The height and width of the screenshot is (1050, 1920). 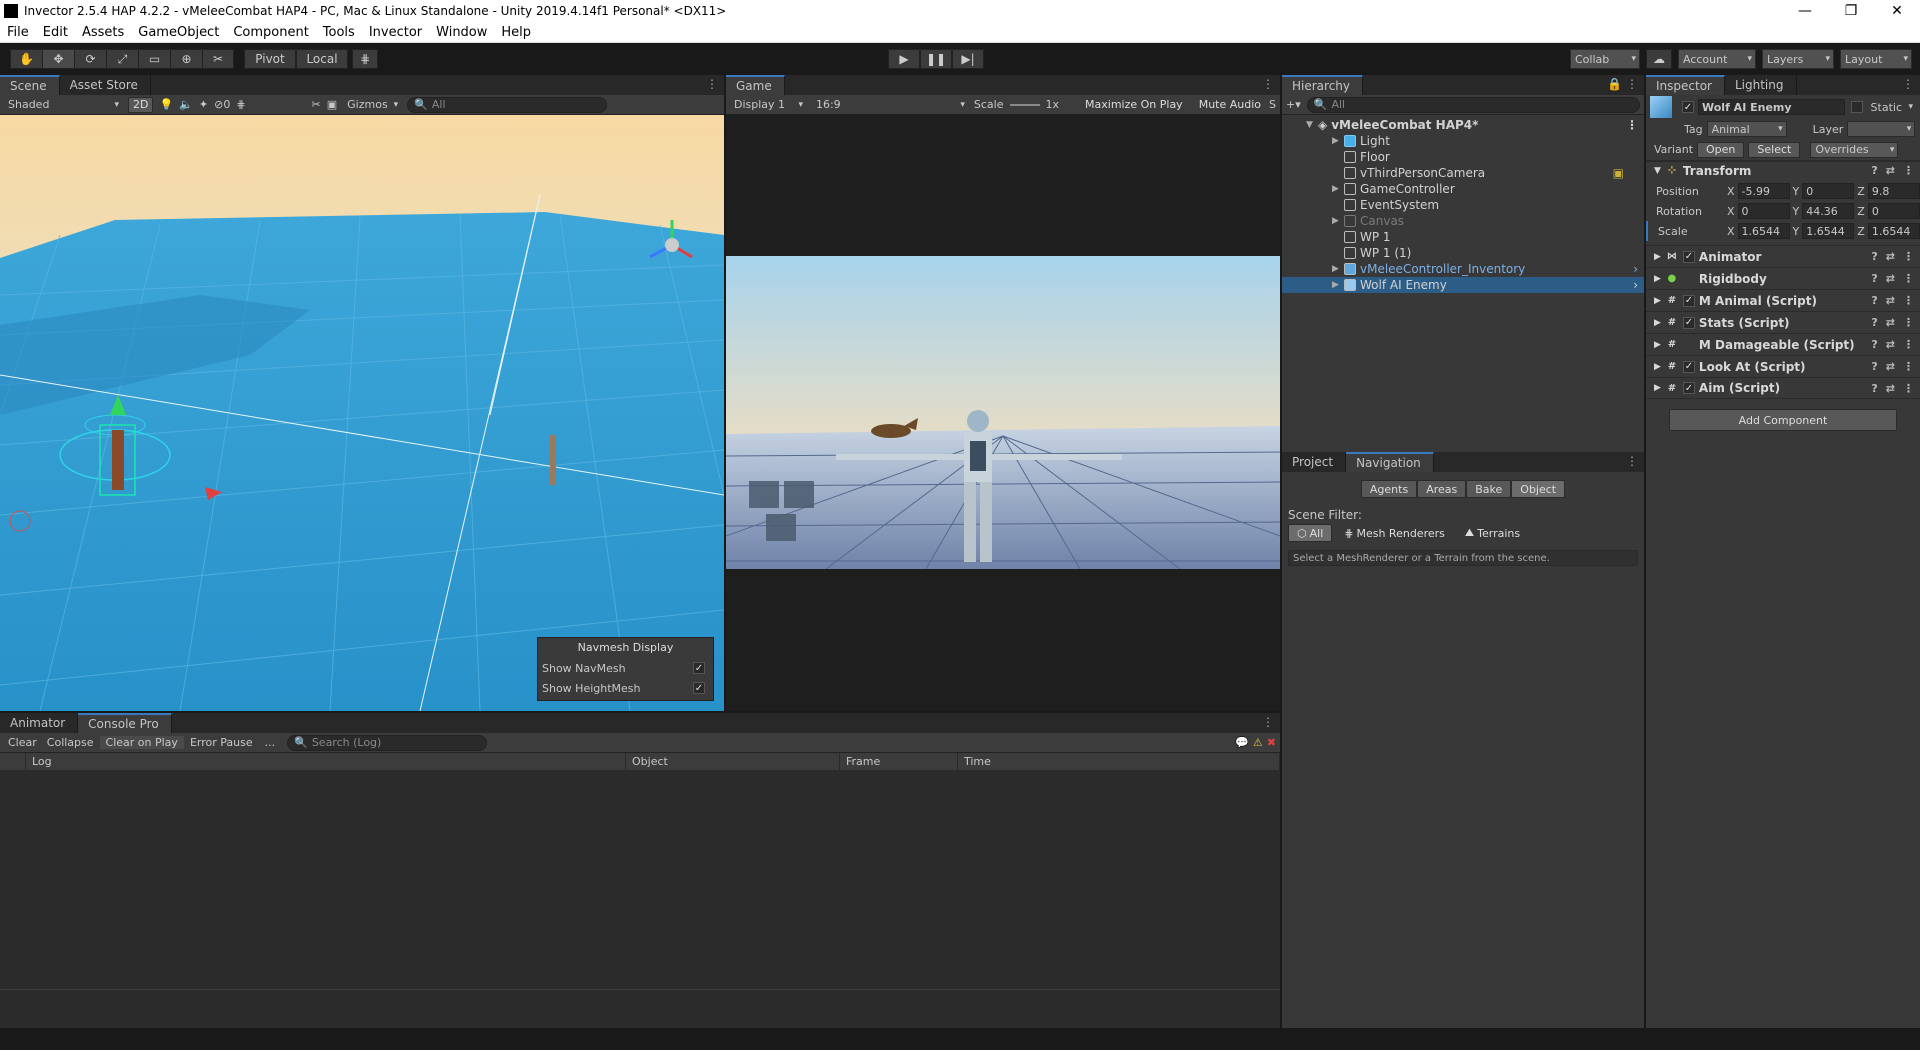 What do you see at coordinates (968, 59) in the screenshot?
I see `step-icon: ▶|` at bounding box center [968, 59].